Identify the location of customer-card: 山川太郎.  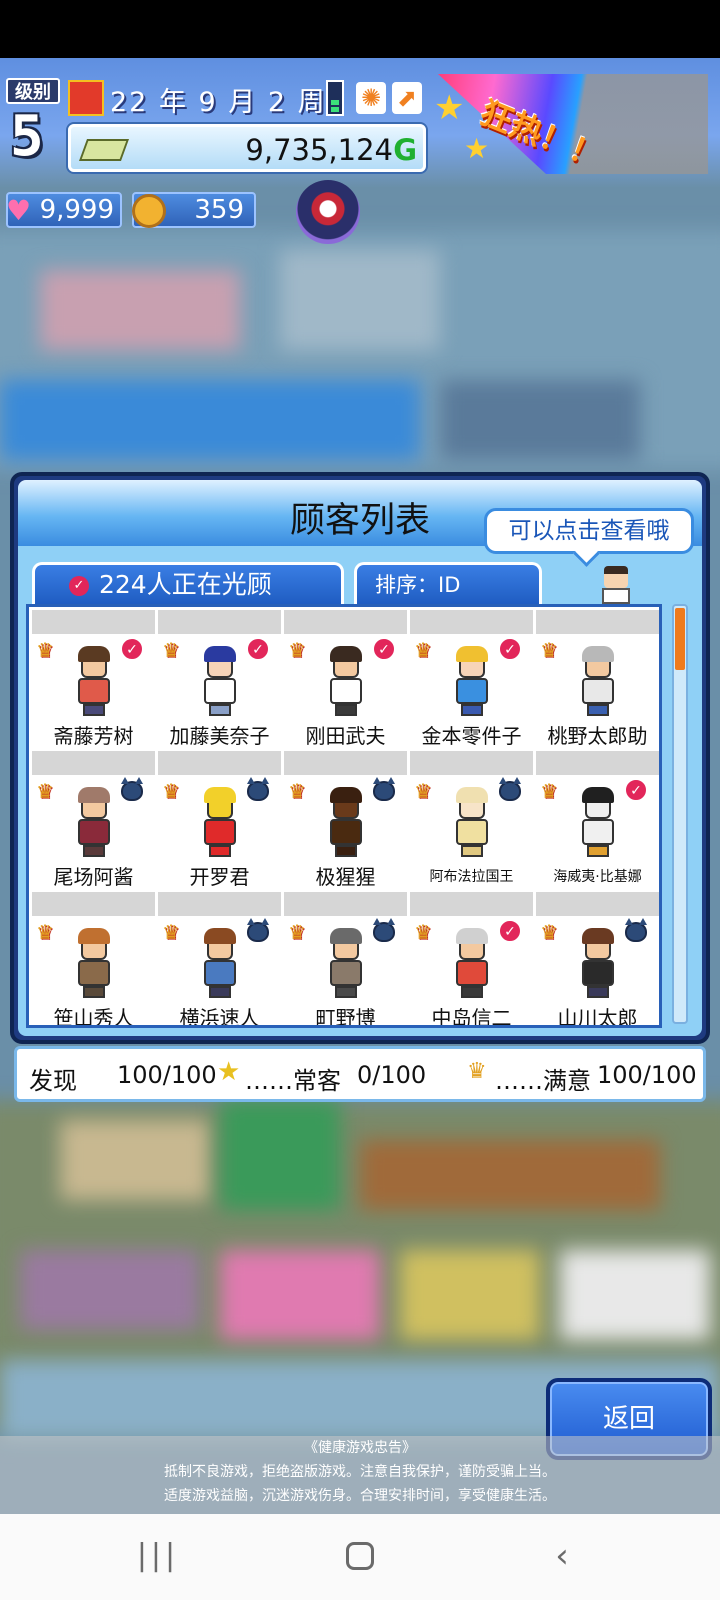
(597, 958).